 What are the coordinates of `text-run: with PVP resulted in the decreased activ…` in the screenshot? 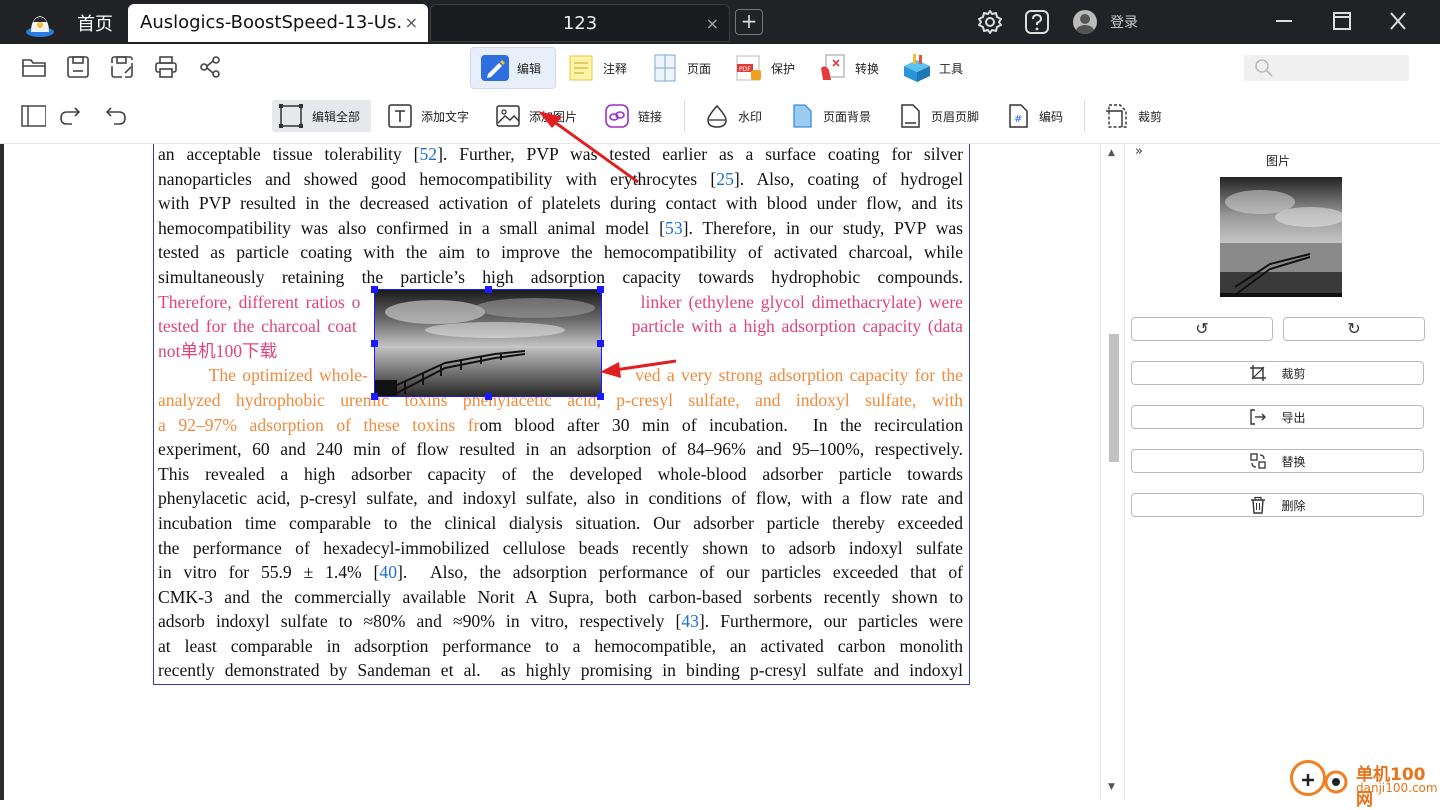 It's located at (560, 203).